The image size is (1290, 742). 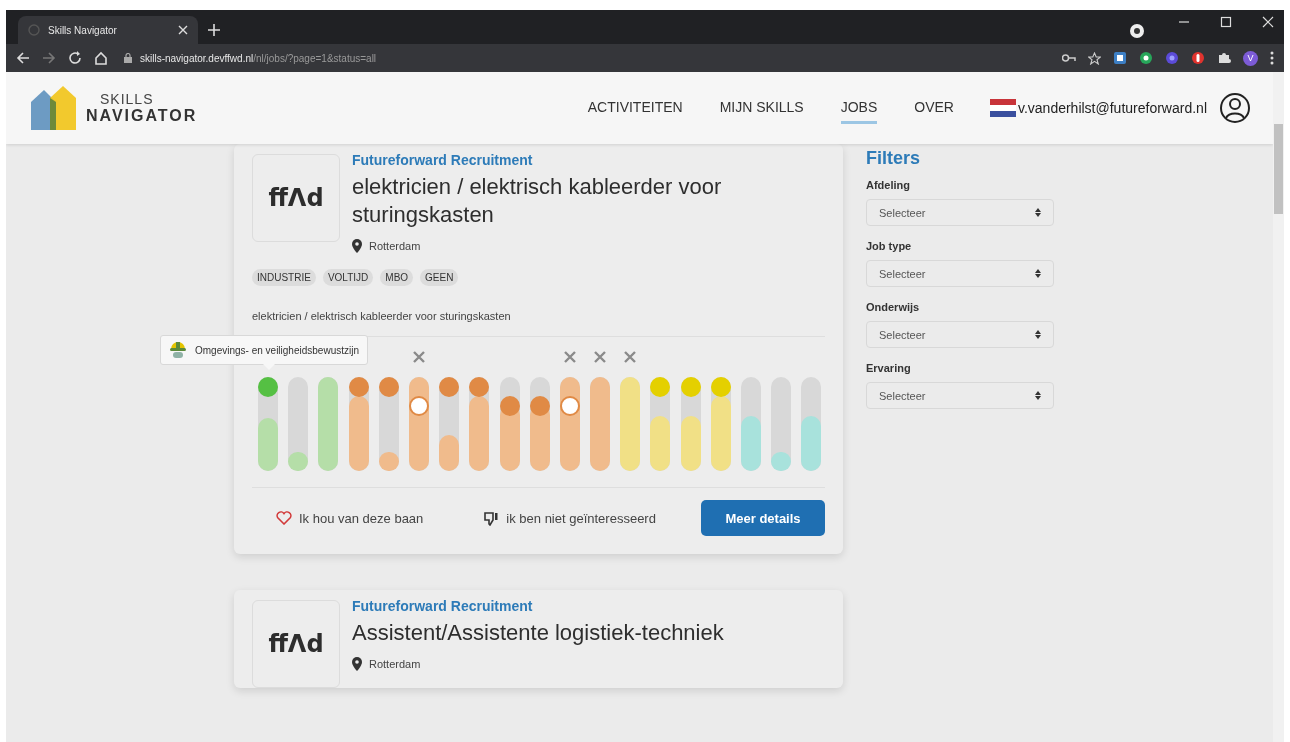 What do you see at coordinates (1250, 58) in the screenshot?
I see `profile-avatar: V` at bounding box center [1250, 58].